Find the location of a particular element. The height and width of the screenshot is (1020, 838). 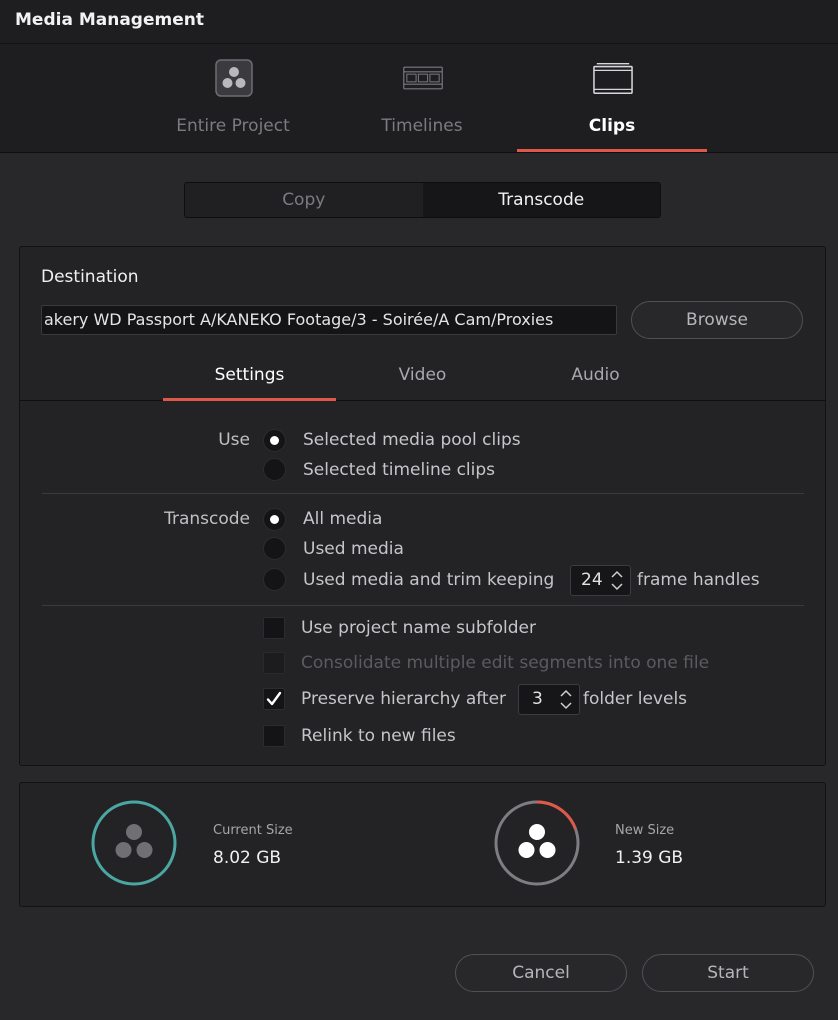

destination-label: Destination is located at coordinates (90, 277).